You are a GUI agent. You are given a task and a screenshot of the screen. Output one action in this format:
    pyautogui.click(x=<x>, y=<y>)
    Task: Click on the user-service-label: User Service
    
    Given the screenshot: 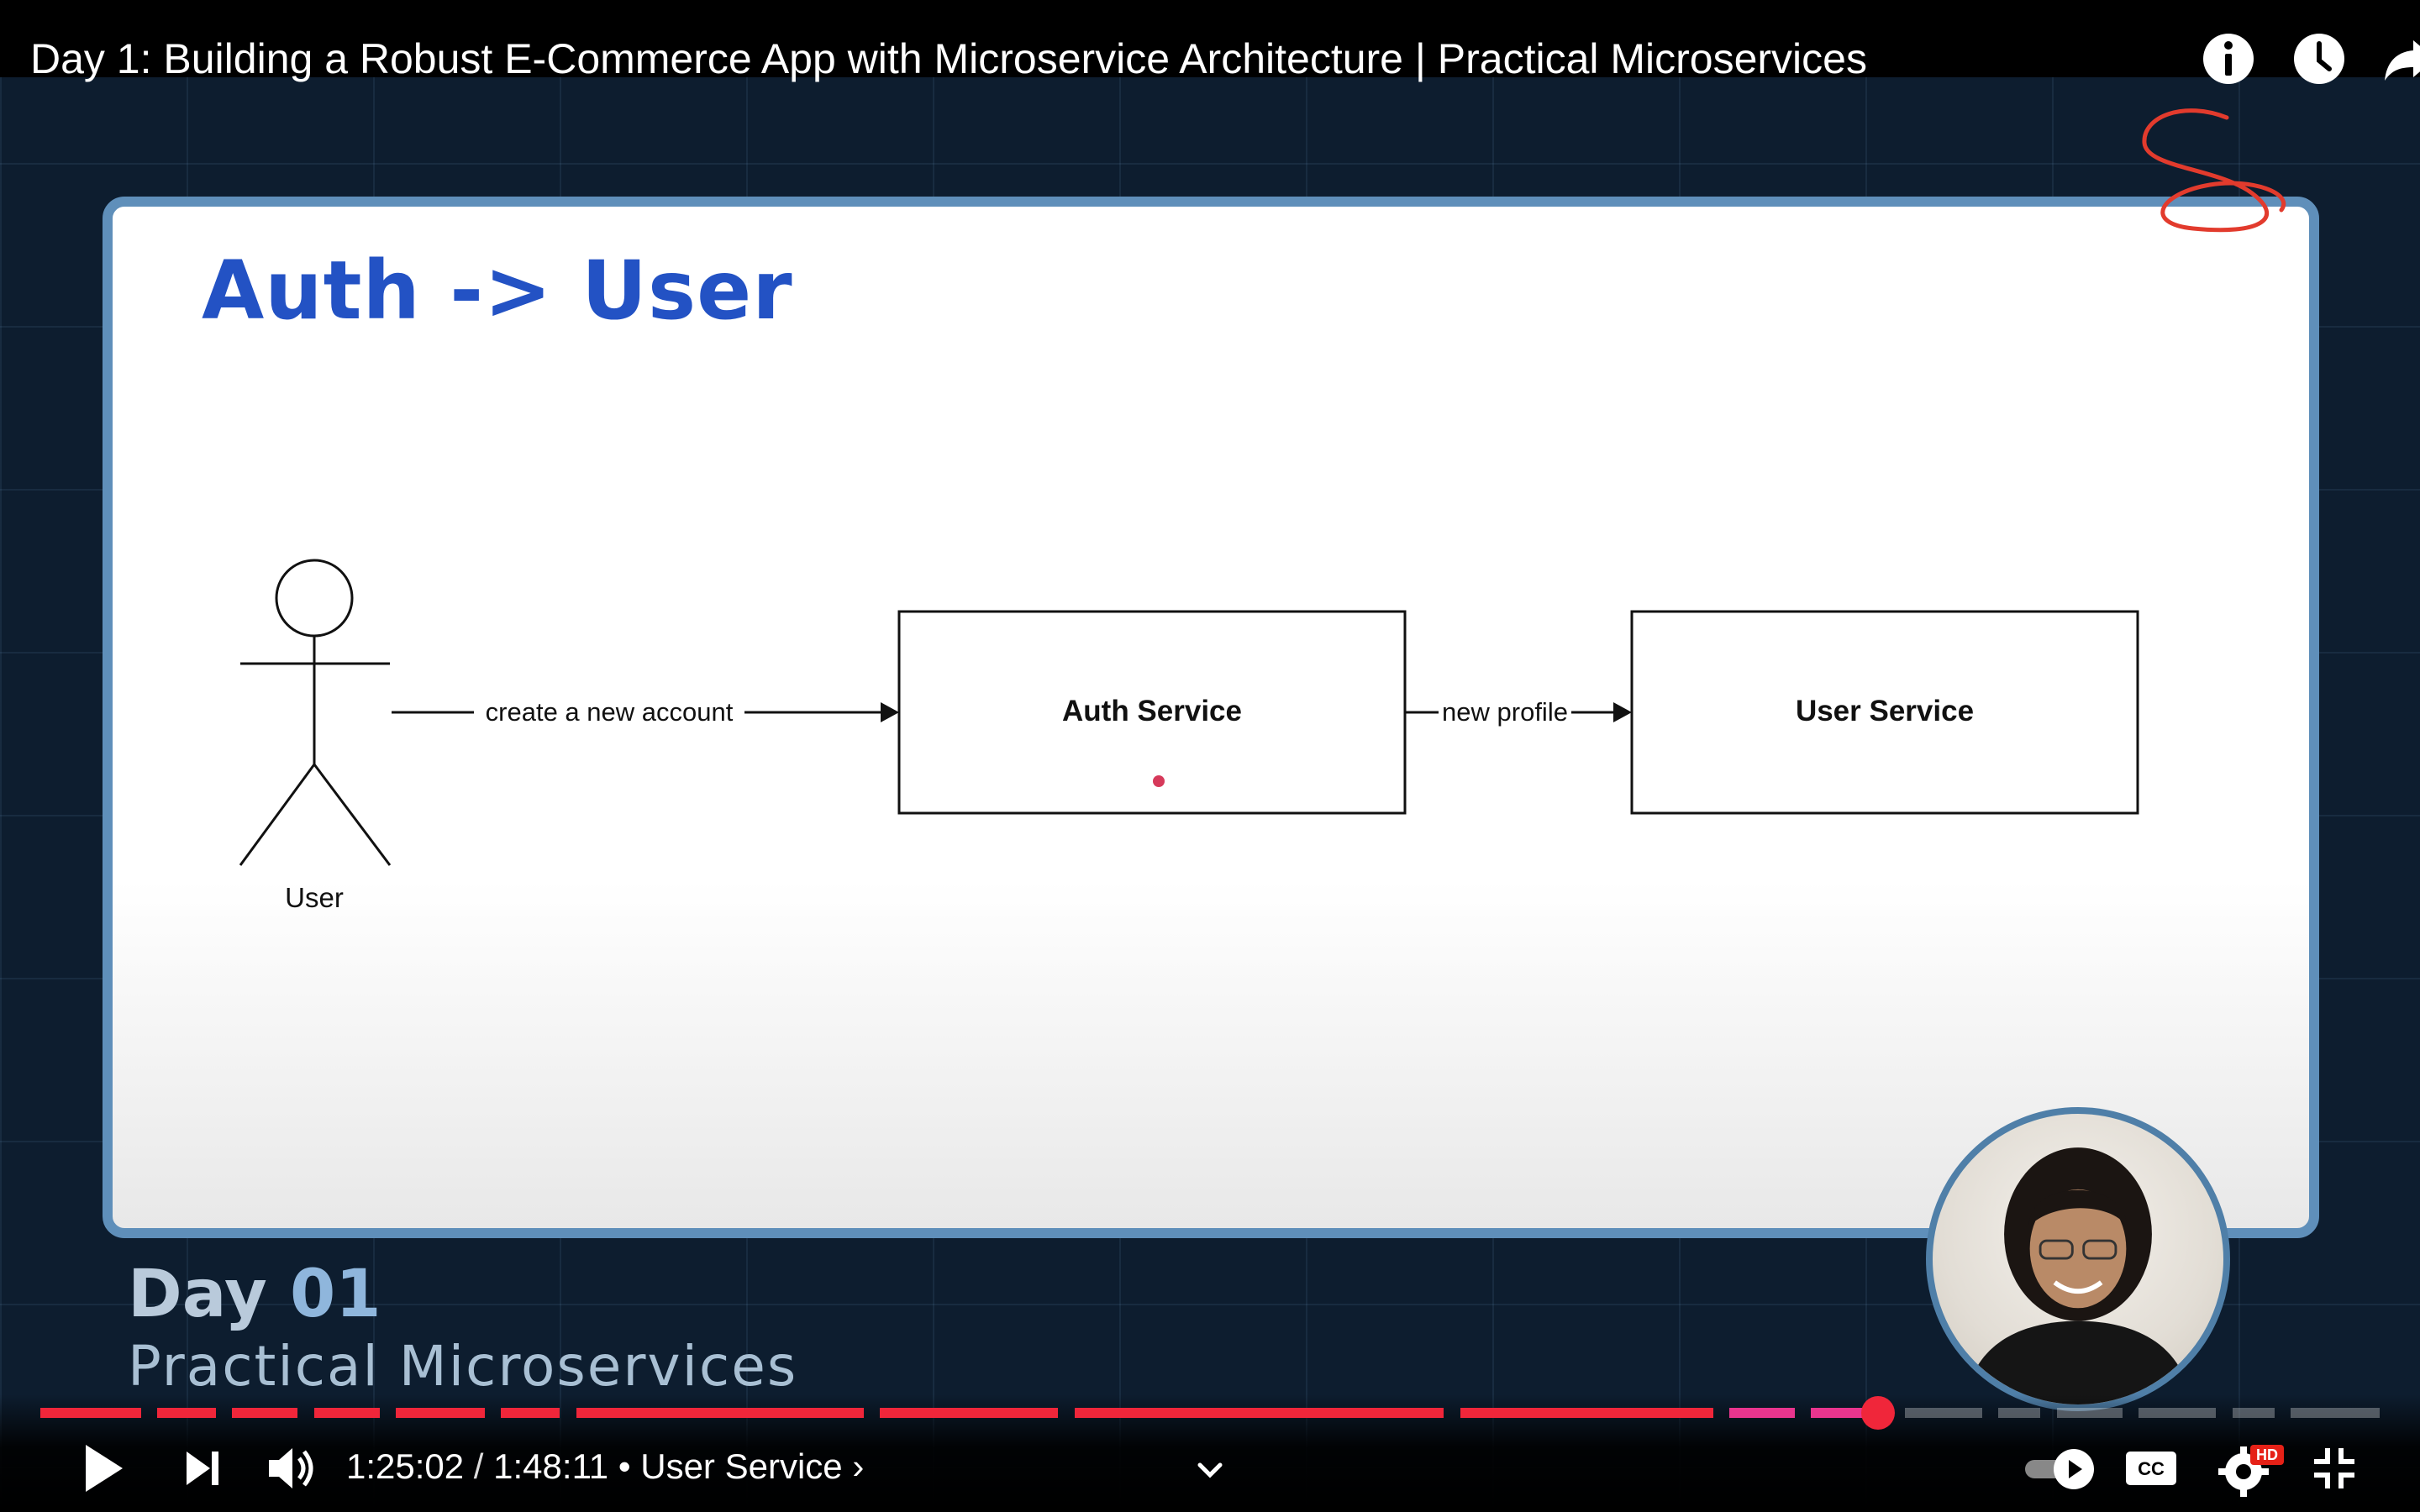 What is the action you would take?
    pyautogui.click(x=1885, y=711)
    